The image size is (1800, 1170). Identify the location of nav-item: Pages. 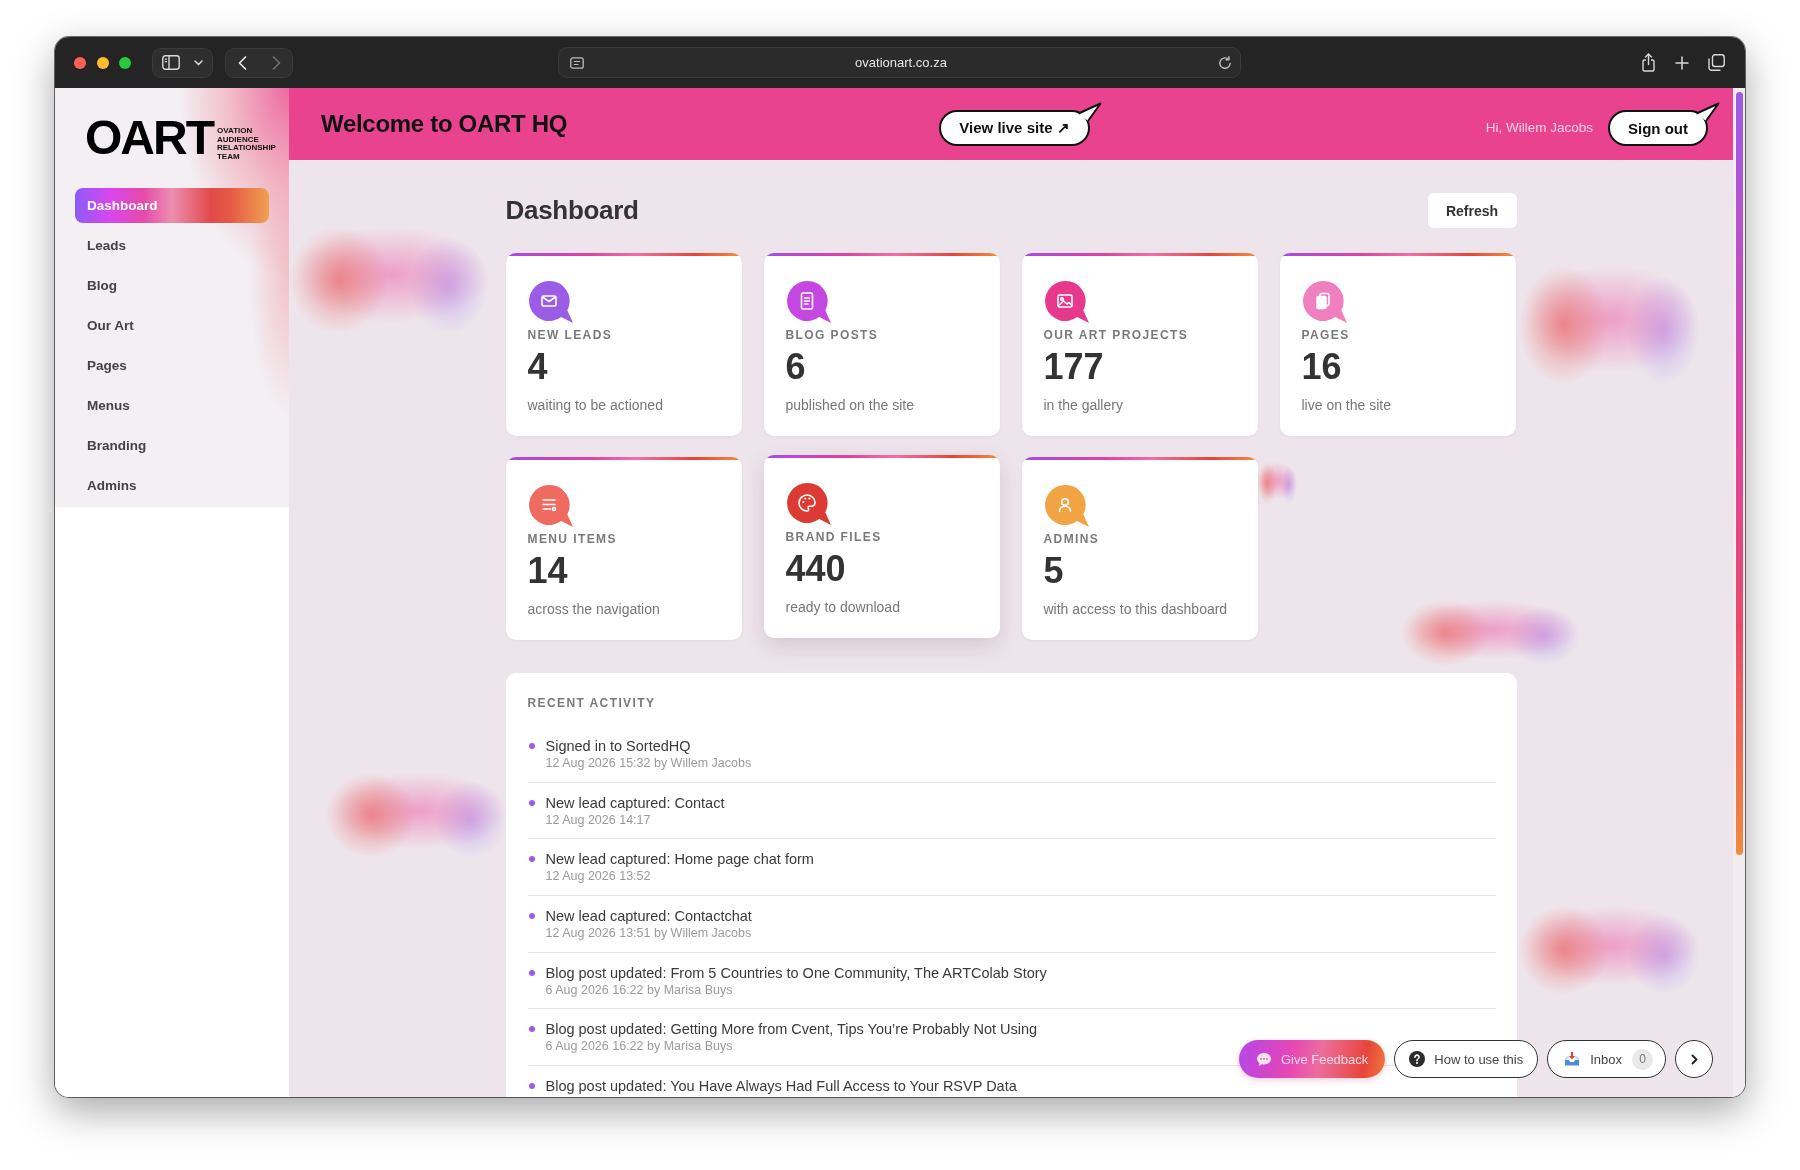
(172, 365).